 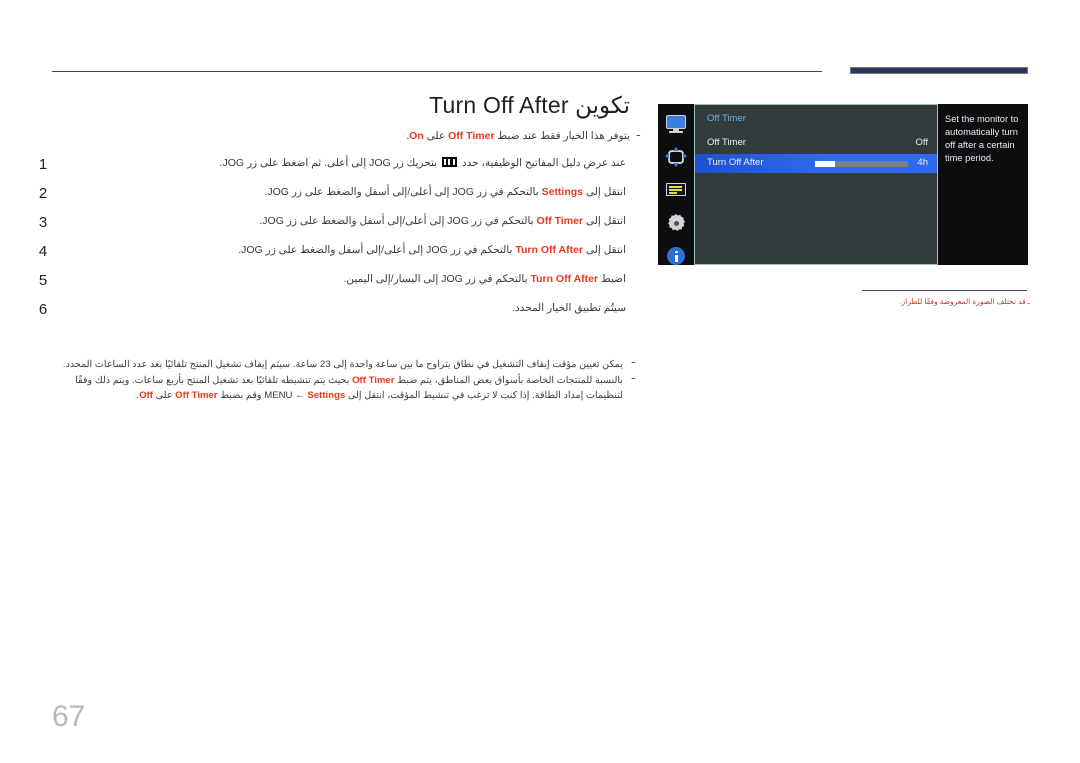 What do you see at coordinates (638, 133) in the screenshot?
I see `note-dash: ـ` at bounding box center [638, 133].